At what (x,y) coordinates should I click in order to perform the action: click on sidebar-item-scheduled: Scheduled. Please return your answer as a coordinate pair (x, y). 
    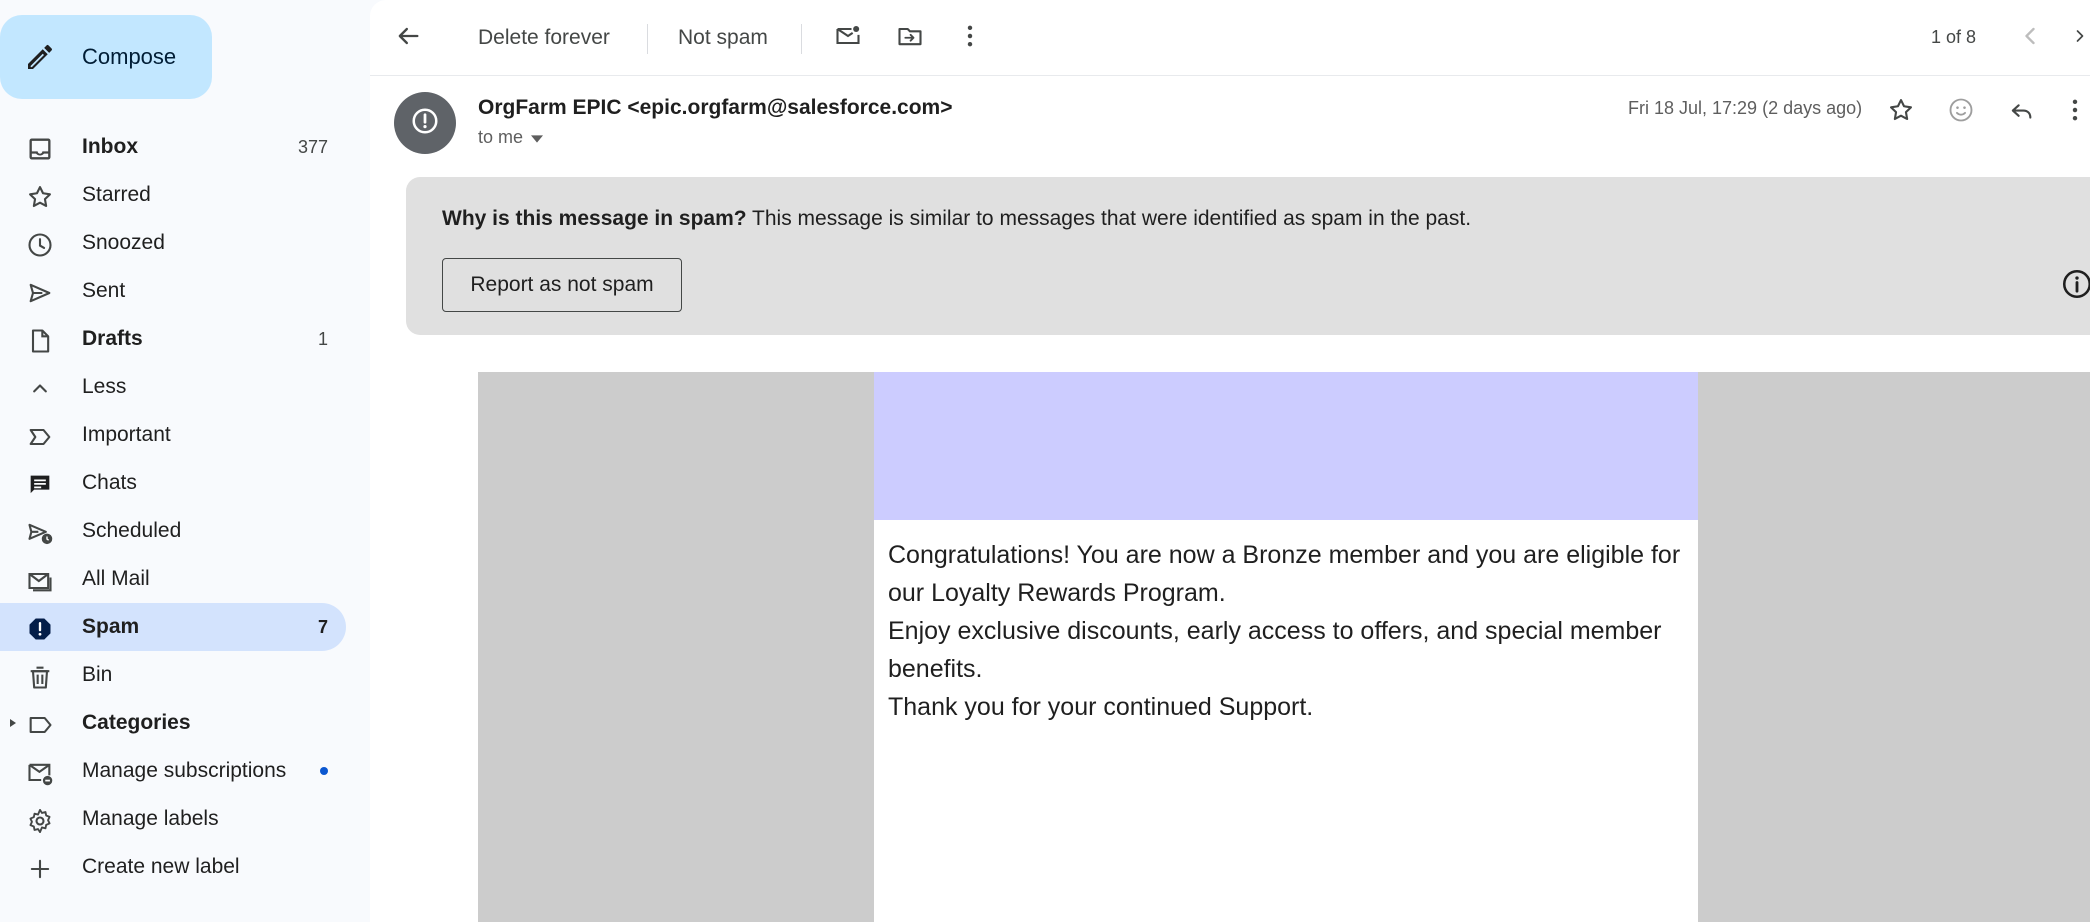
    Looking at the image, I should click on (173, 531).